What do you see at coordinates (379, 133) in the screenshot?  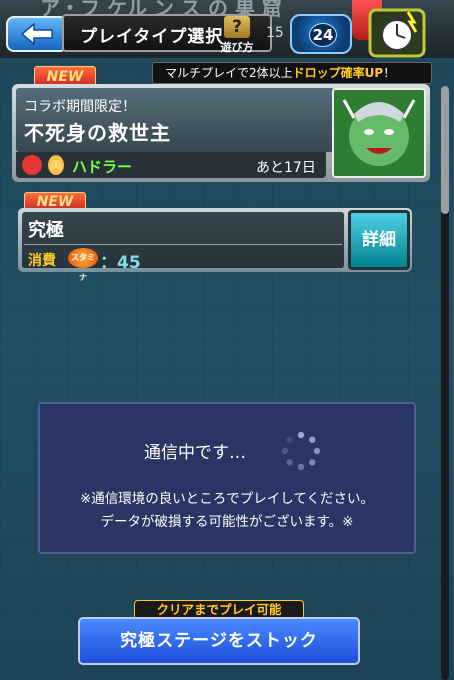 I see `boss-portrait-image` at bounding box center [379, 133].